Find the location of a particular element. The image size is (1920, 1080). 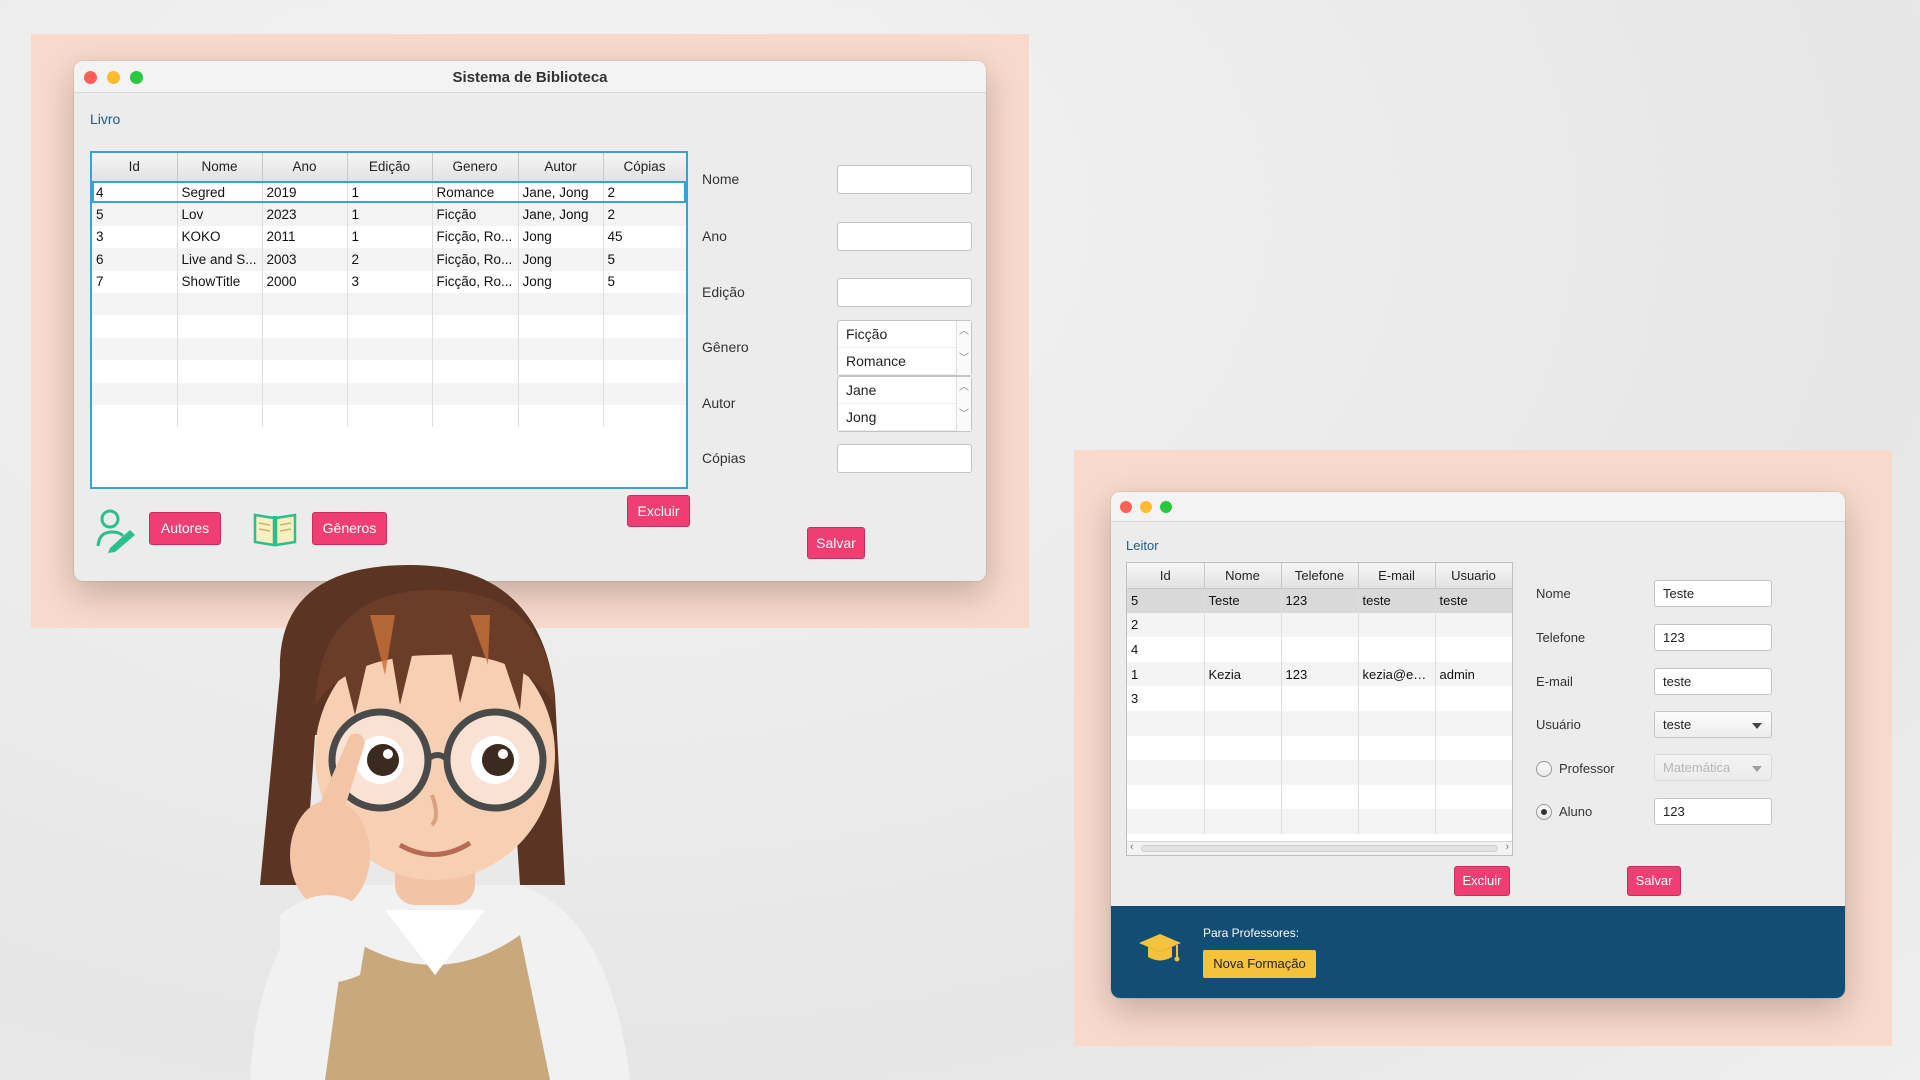

table-row: 3 KOKO 2011 1 Ficção, Ro... Jong 45 is located at coordinates (389, 237).